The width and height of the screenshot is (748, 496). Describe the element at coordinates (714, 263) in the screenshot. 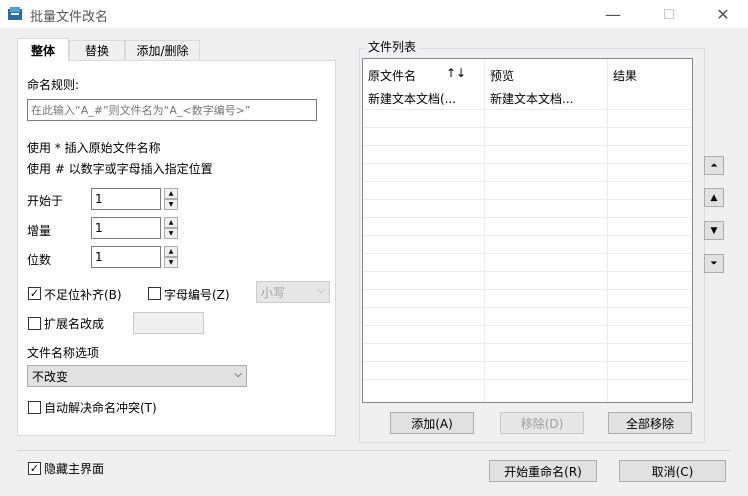

I see `move-bottom-icon: ⏷` at that location.